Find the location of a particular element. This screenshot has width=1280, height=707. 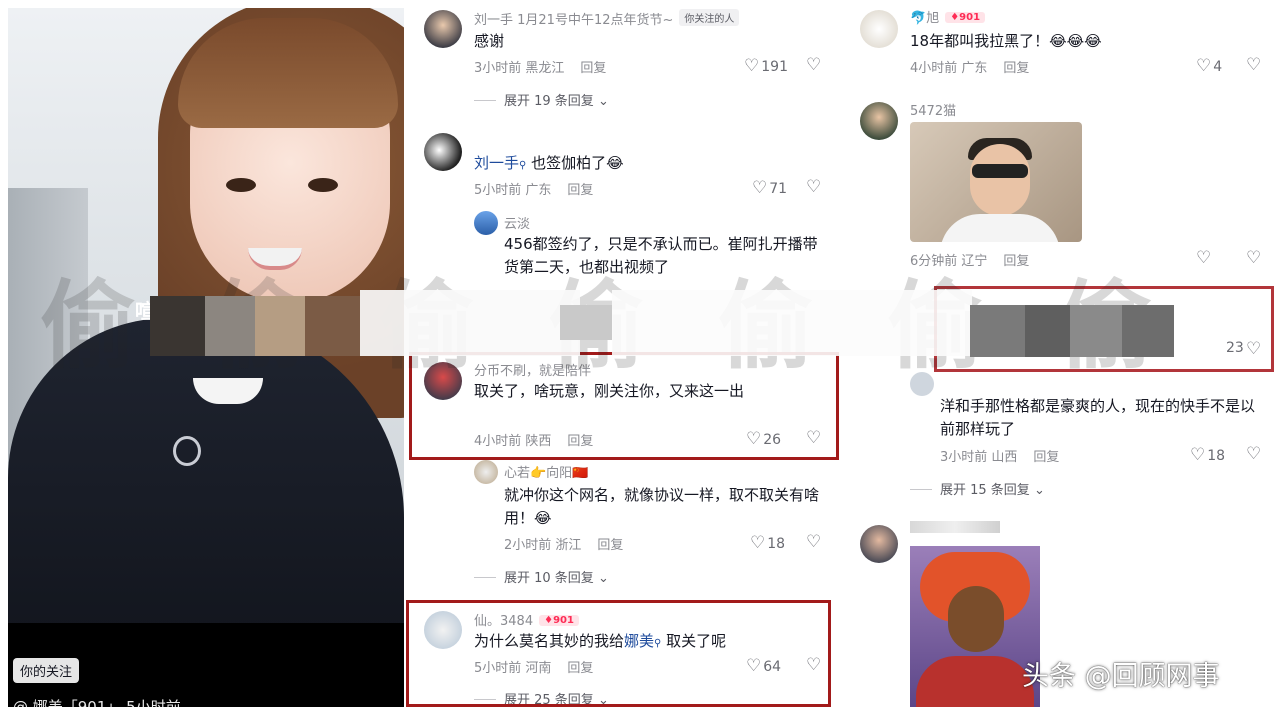

expand-replies-button: 展开 25 条回复 ⌄ is located at coordinates (541, 698).